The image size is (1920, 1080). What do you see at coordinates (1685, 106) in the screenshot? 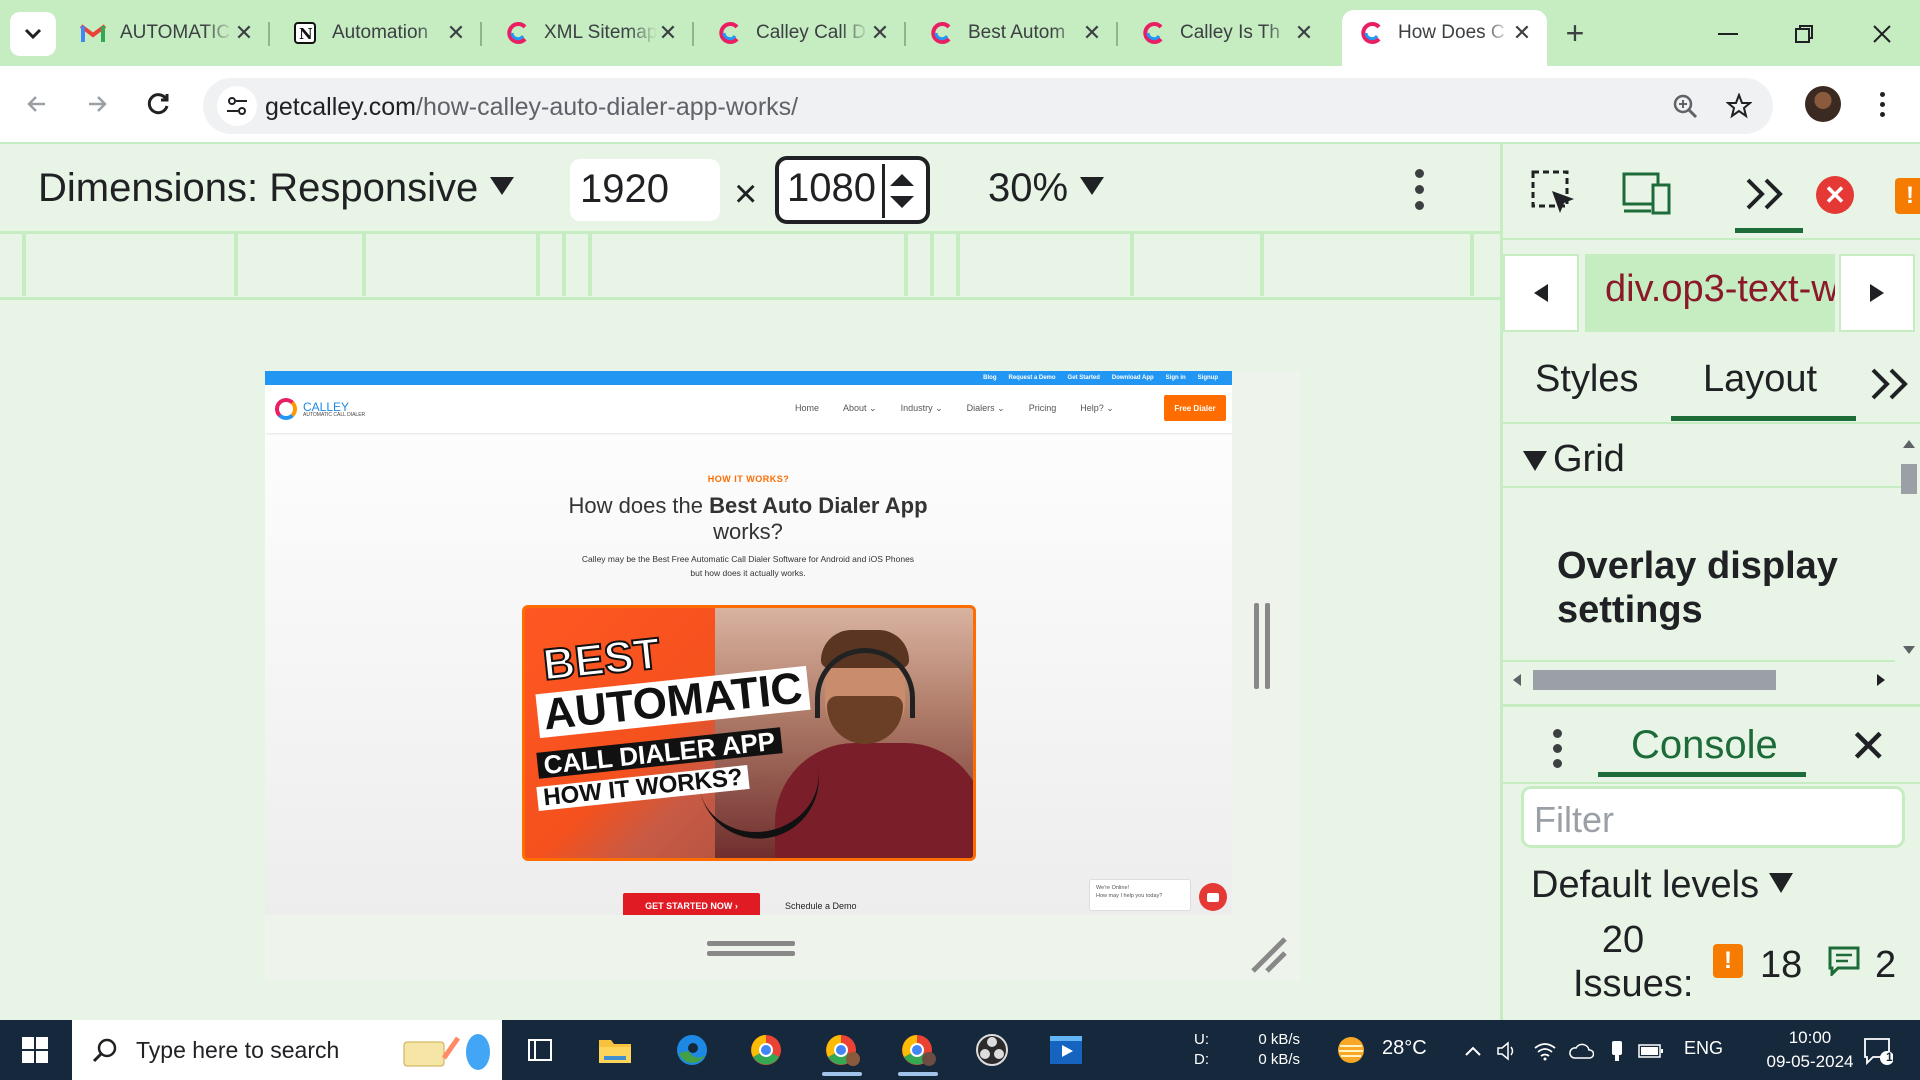
I see `zoom-icon` at bounding box center [1685, 106].